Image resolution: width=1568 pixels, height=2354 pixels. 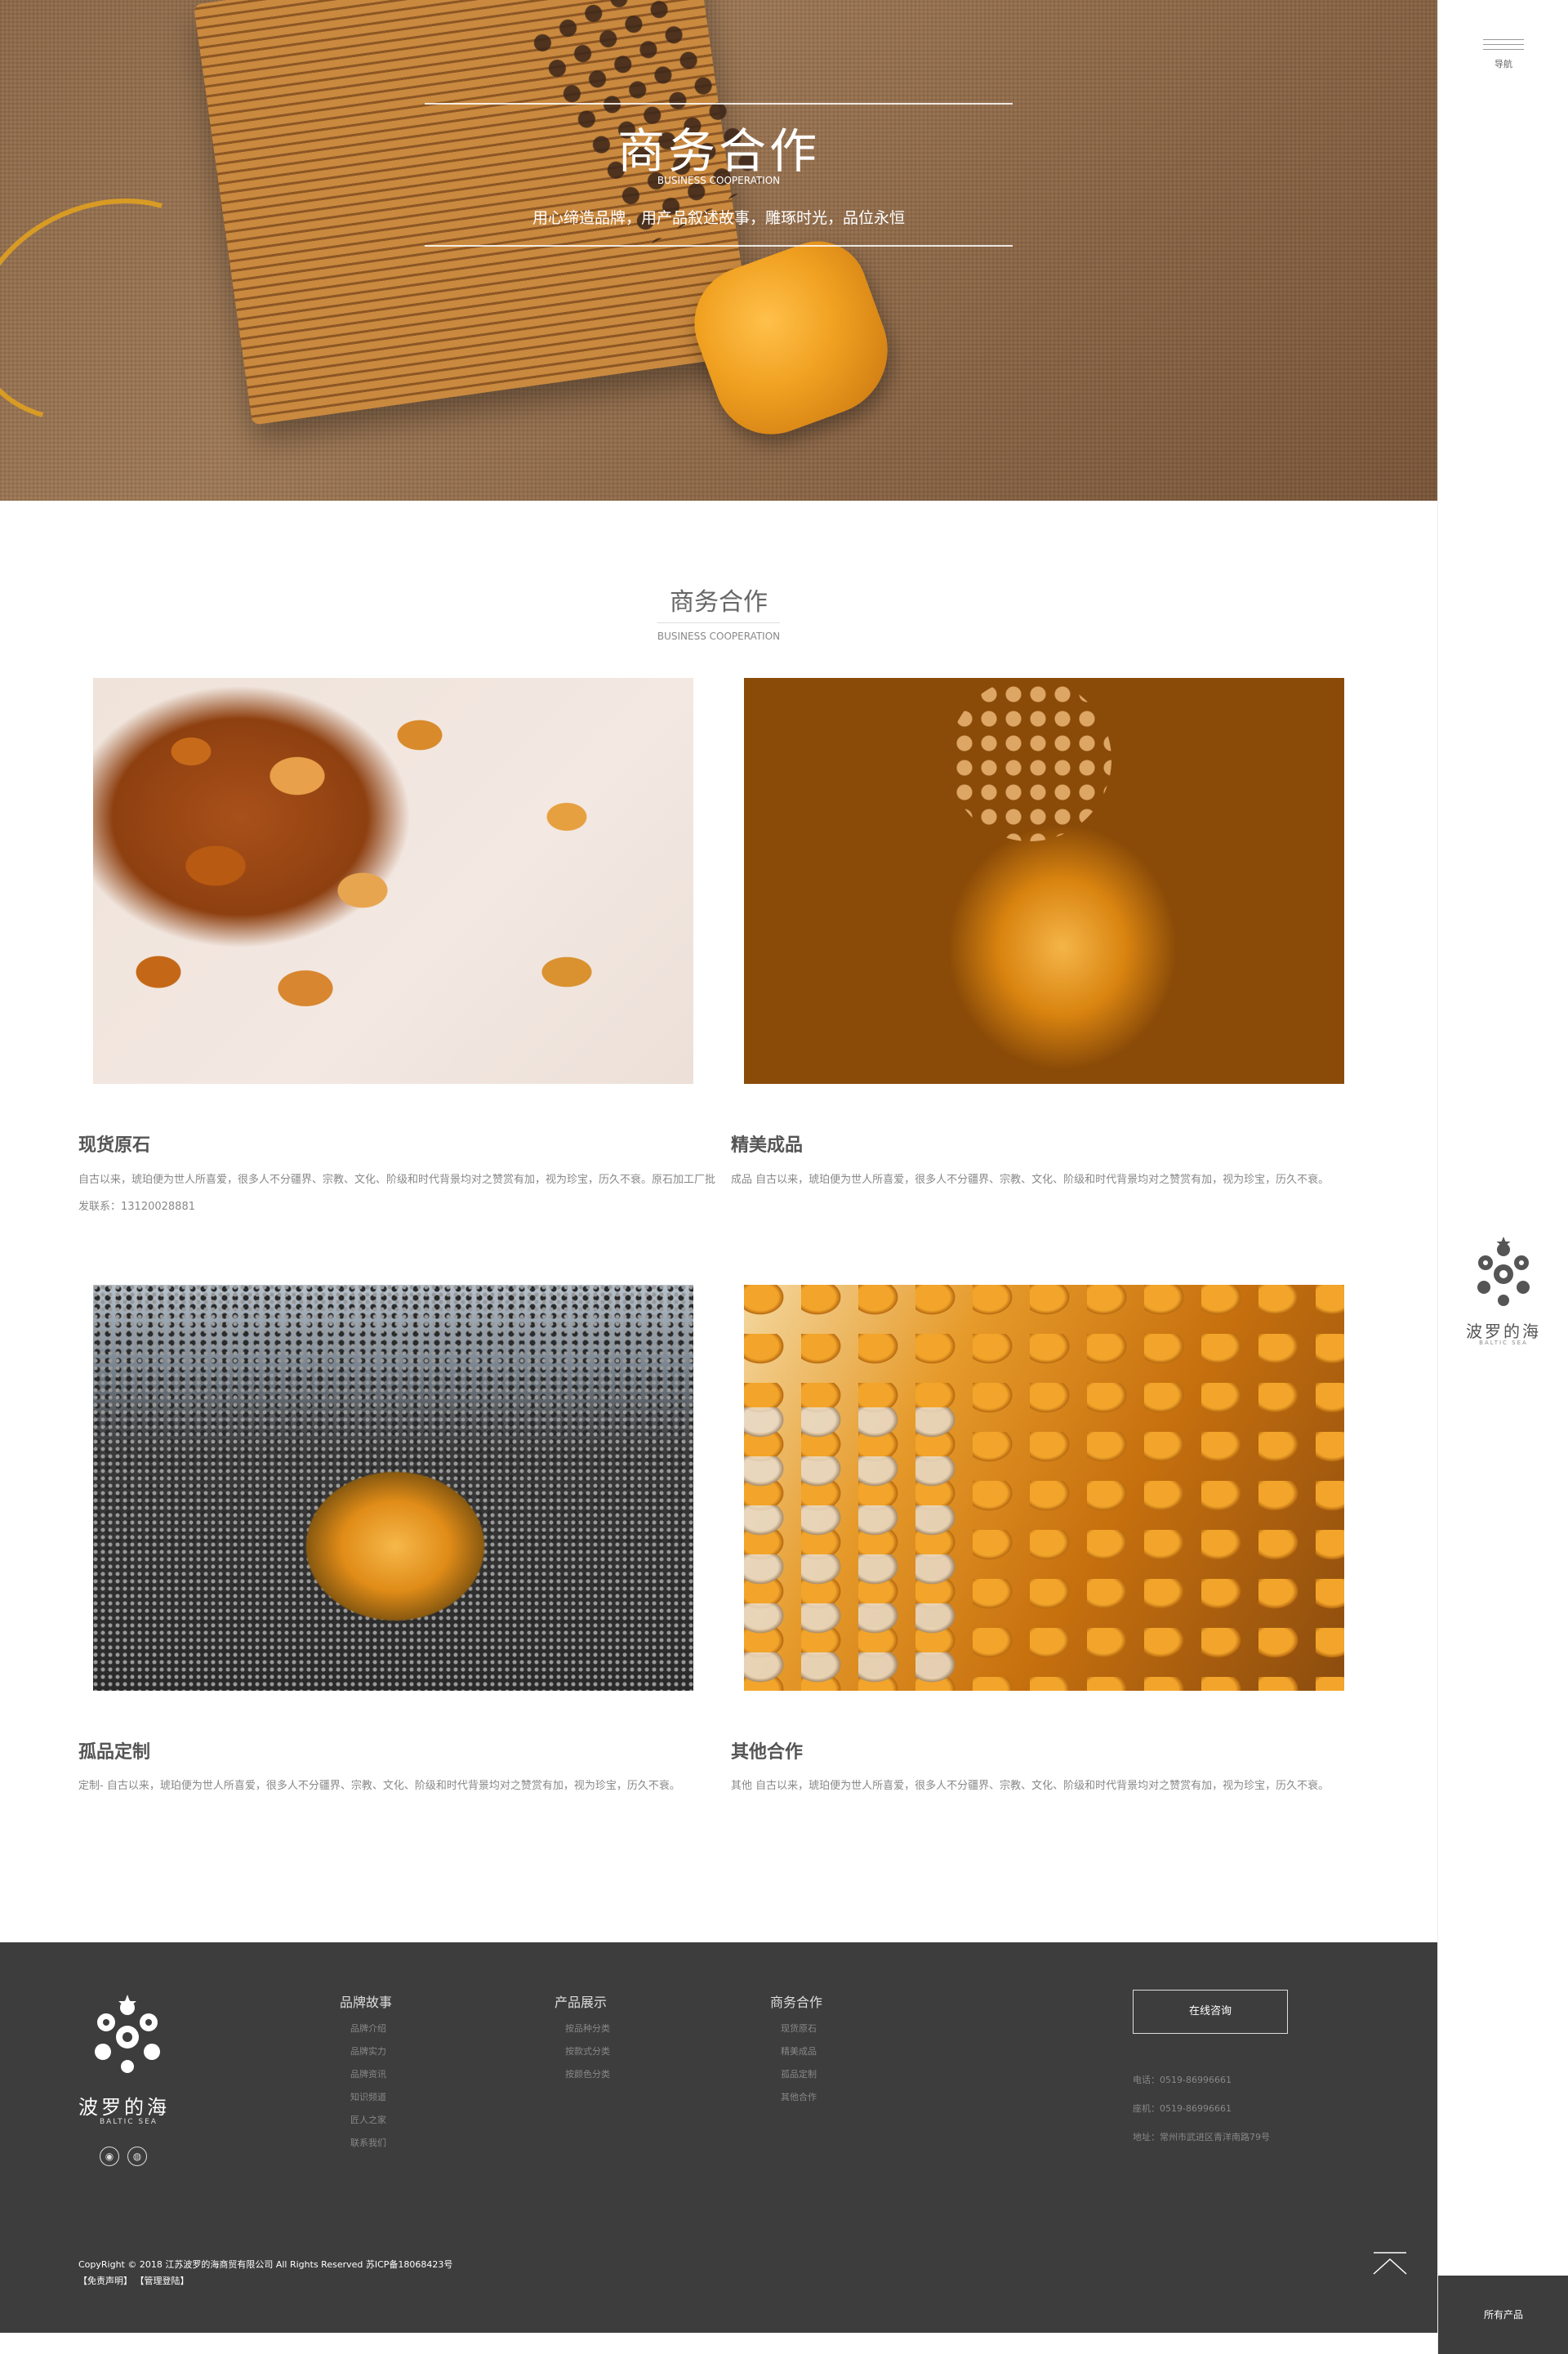 What do you see at coordinates (1044, 881) in the screenshot?
I see `card-image-finished-pendant` at bounding box center [1044, 881].